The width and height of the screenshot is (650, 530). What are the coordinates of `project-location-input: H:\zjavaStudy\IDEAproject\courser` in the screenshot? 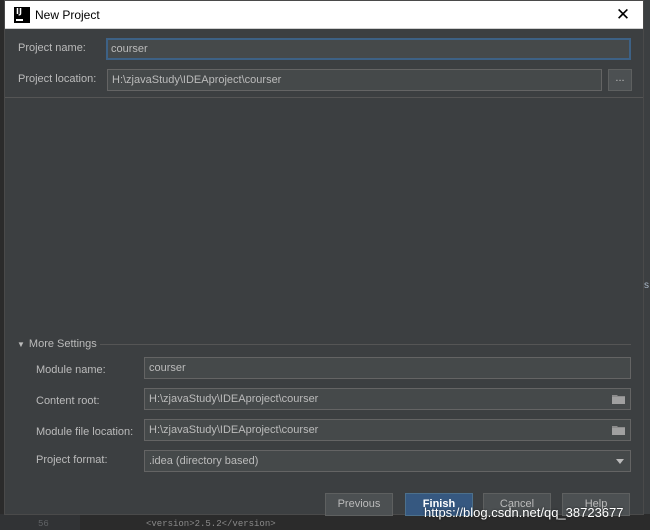 It's located at (354, 80).